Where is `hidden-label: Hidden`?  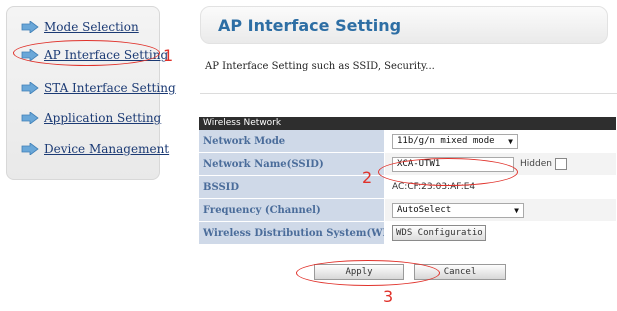
hidden-label: Hidden is located at coordinates (536, 164).